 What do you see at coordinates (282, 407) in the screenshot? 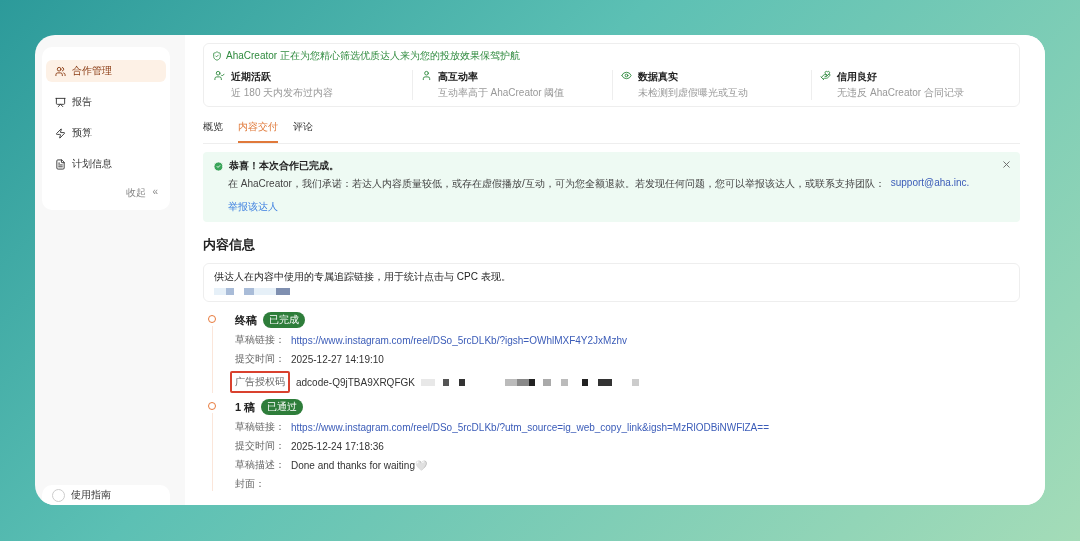
I see `status-badge: 已通过` at bounding box center [282, 407].